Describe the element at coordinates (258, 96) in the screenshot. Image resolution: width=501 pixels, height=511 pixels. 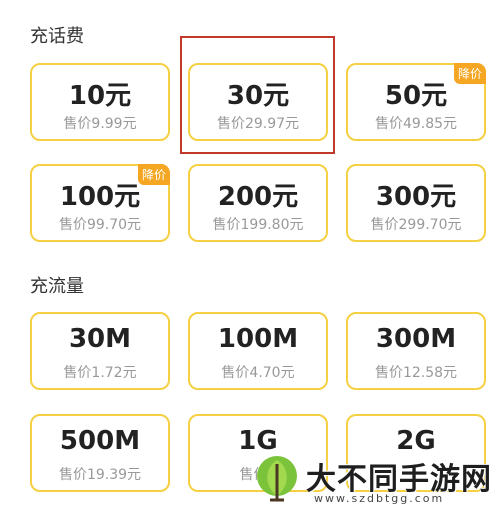
I see `card-amount: 30元` at that location.